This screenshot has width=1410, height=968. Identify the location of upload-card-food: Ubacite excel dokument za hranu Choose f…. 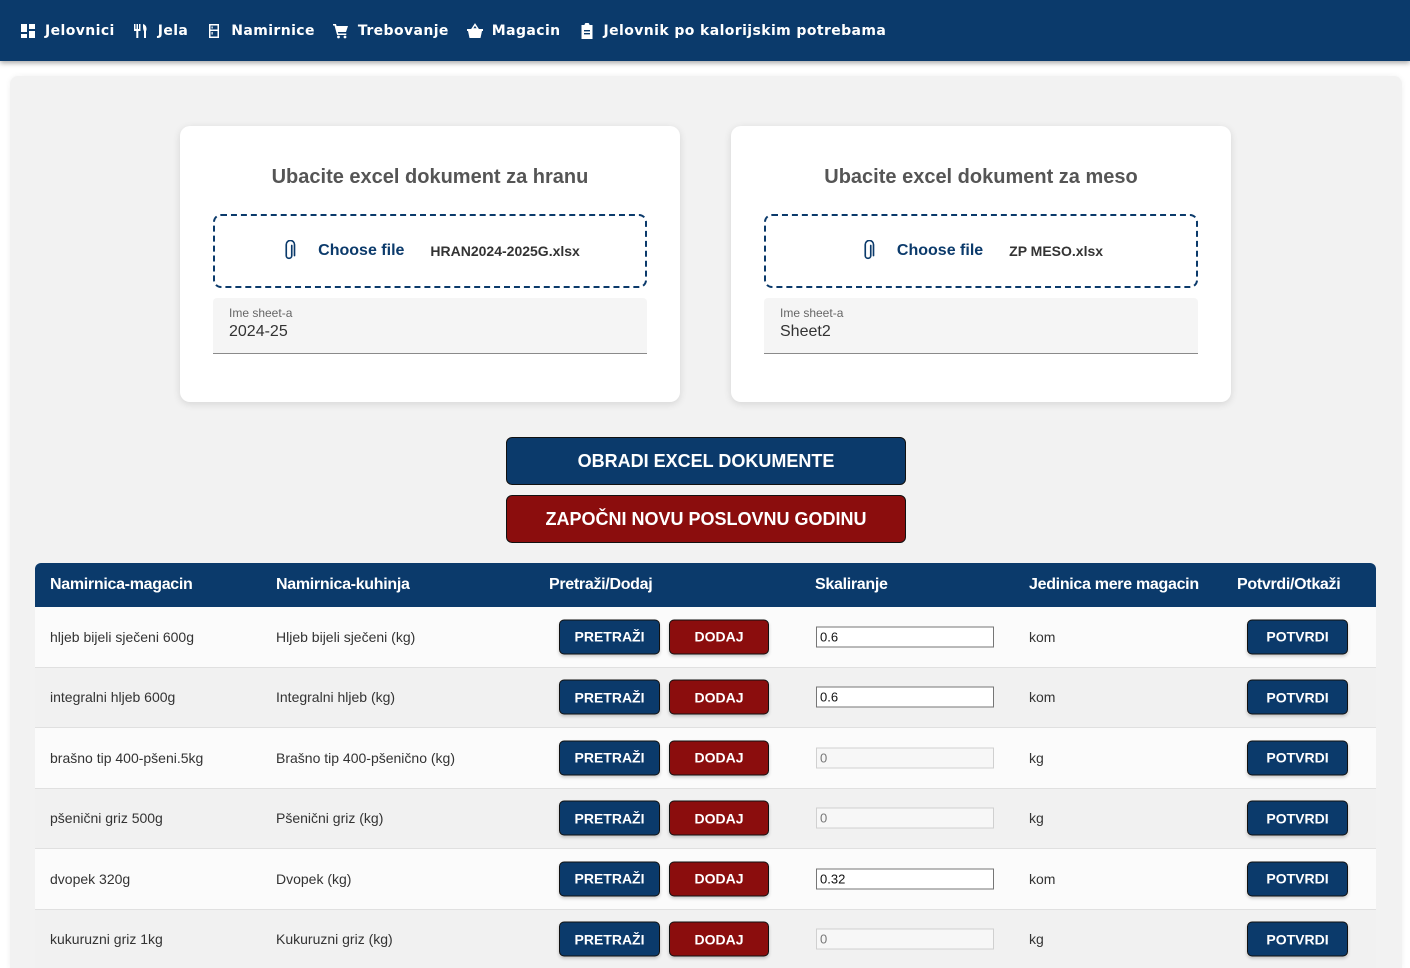
(430, 264).